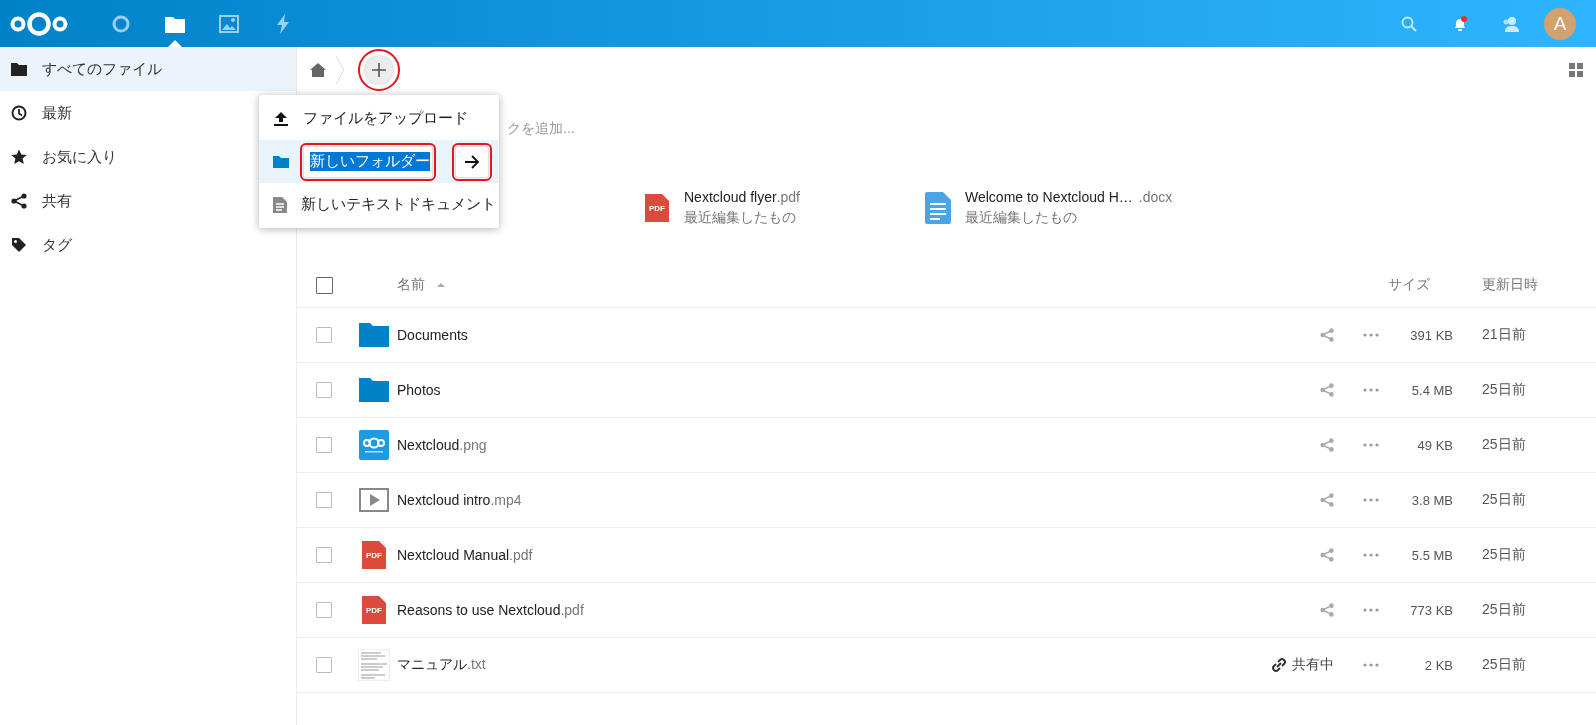  I want to click on shared-label: 共有中, so click(1313, 665).